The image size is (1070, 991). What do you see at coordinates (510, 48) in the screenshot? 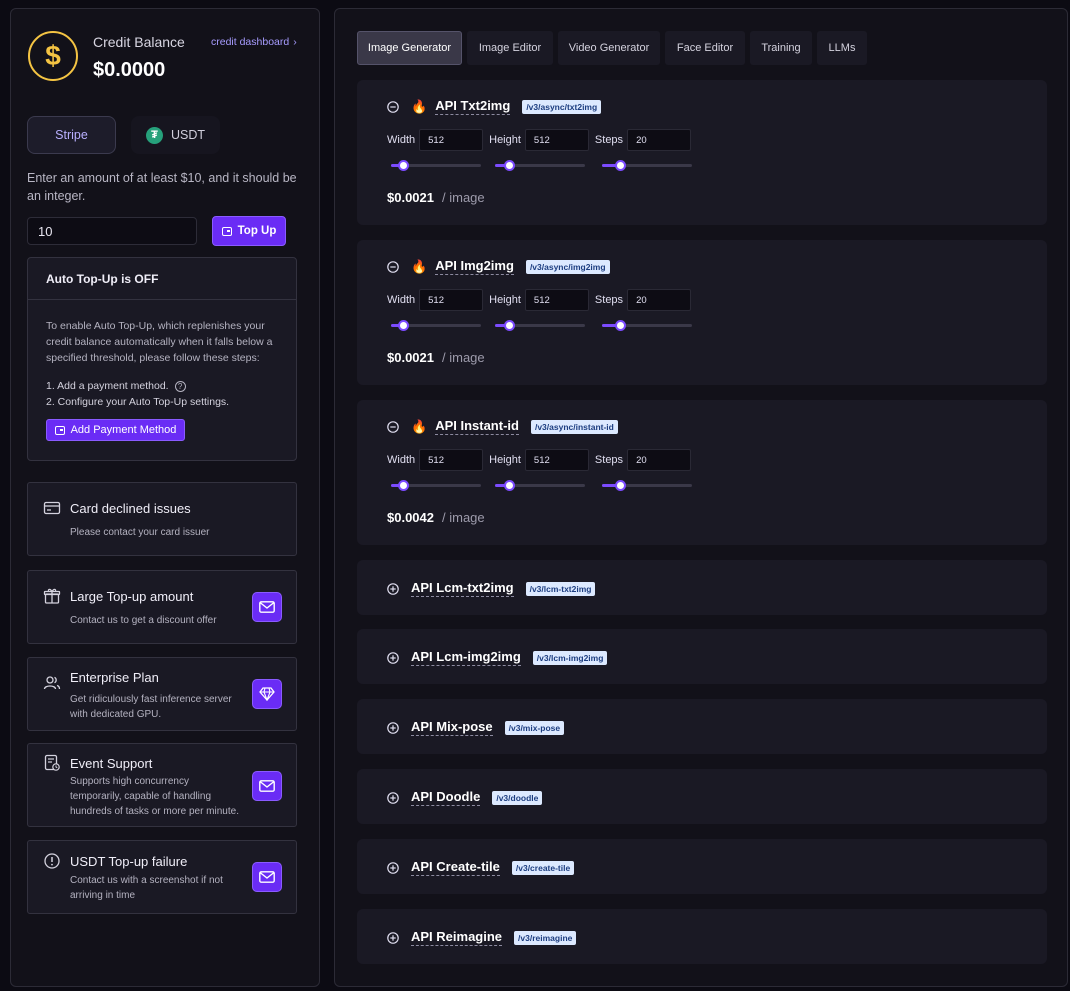
I see `tab-image-editor: Image Editor` at bounding box center [510, 48].